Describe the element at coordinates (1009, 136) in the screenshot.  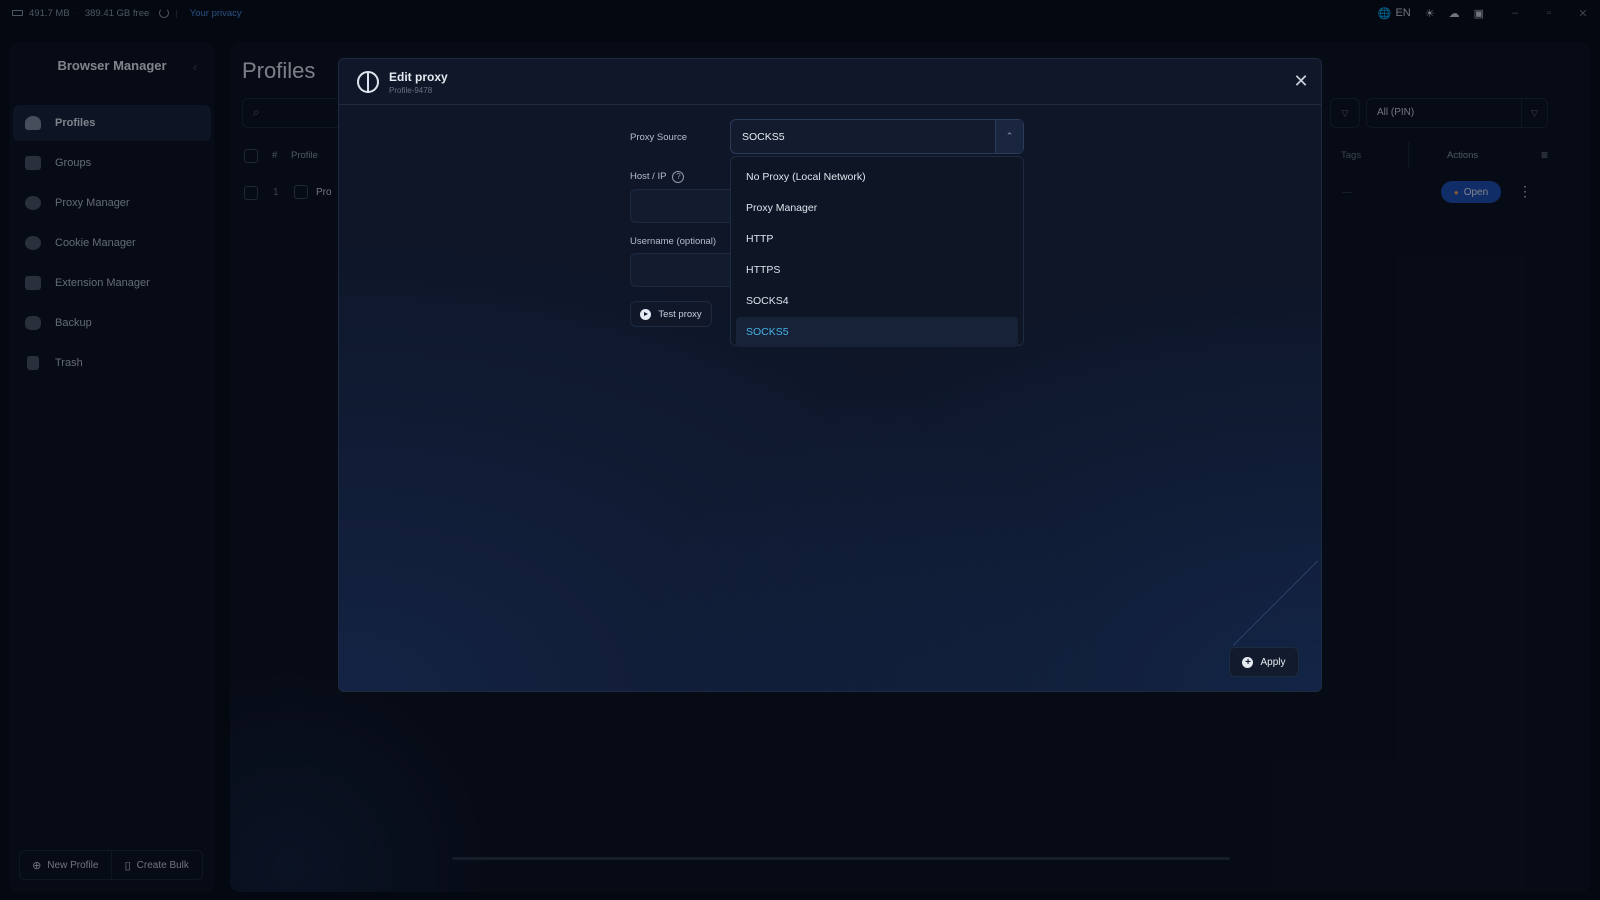
I see `chevron-up-icon: ⌃` at that location.